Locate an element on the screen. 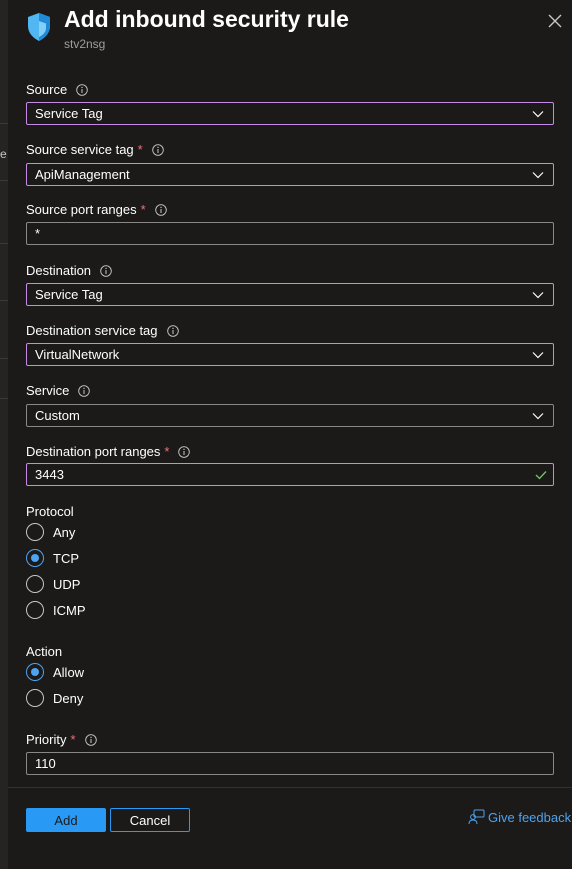 The height and width of the screenshot is (869, 572). shield-icon is located at coordinates (39, 27).